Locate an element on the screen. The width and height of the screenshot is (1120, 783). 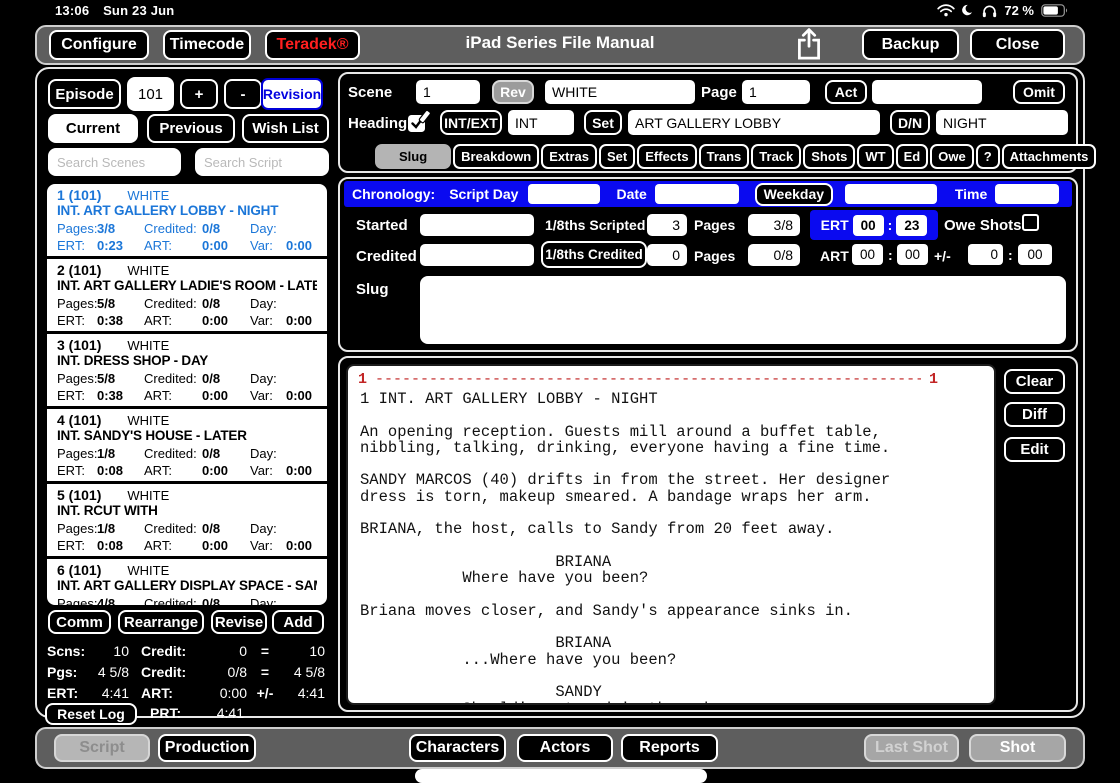
page-field: 1 is located at coordinates (776, 92).